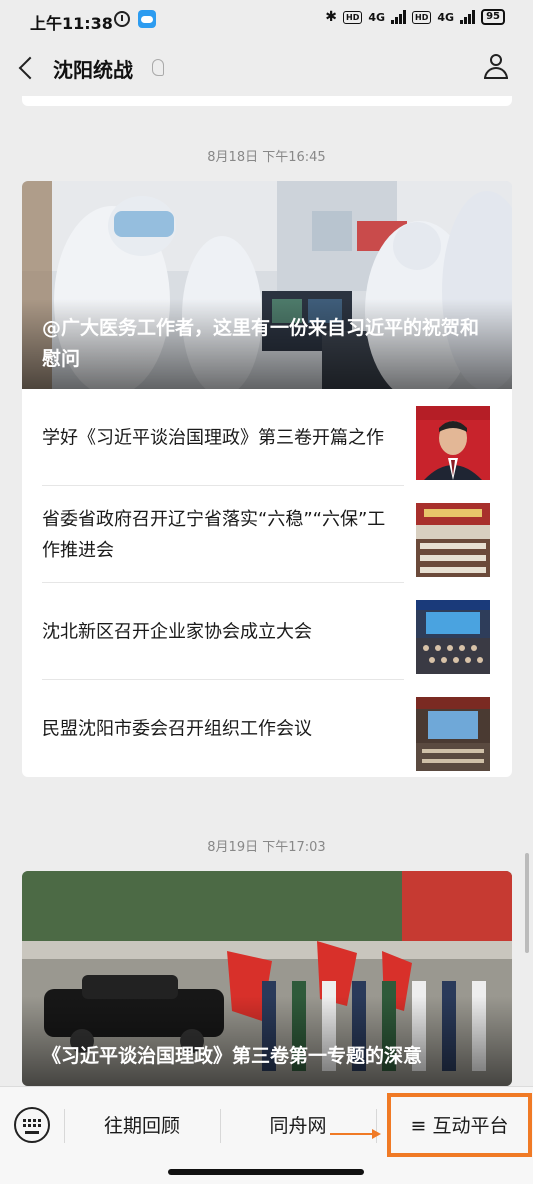 This screenshot has height=1184, width=533. What do you see at coordinates (266, 157) in the screenshot?
I see `message-timestamp: 8月18日 下午16:45` at bounding box center [266, 157].